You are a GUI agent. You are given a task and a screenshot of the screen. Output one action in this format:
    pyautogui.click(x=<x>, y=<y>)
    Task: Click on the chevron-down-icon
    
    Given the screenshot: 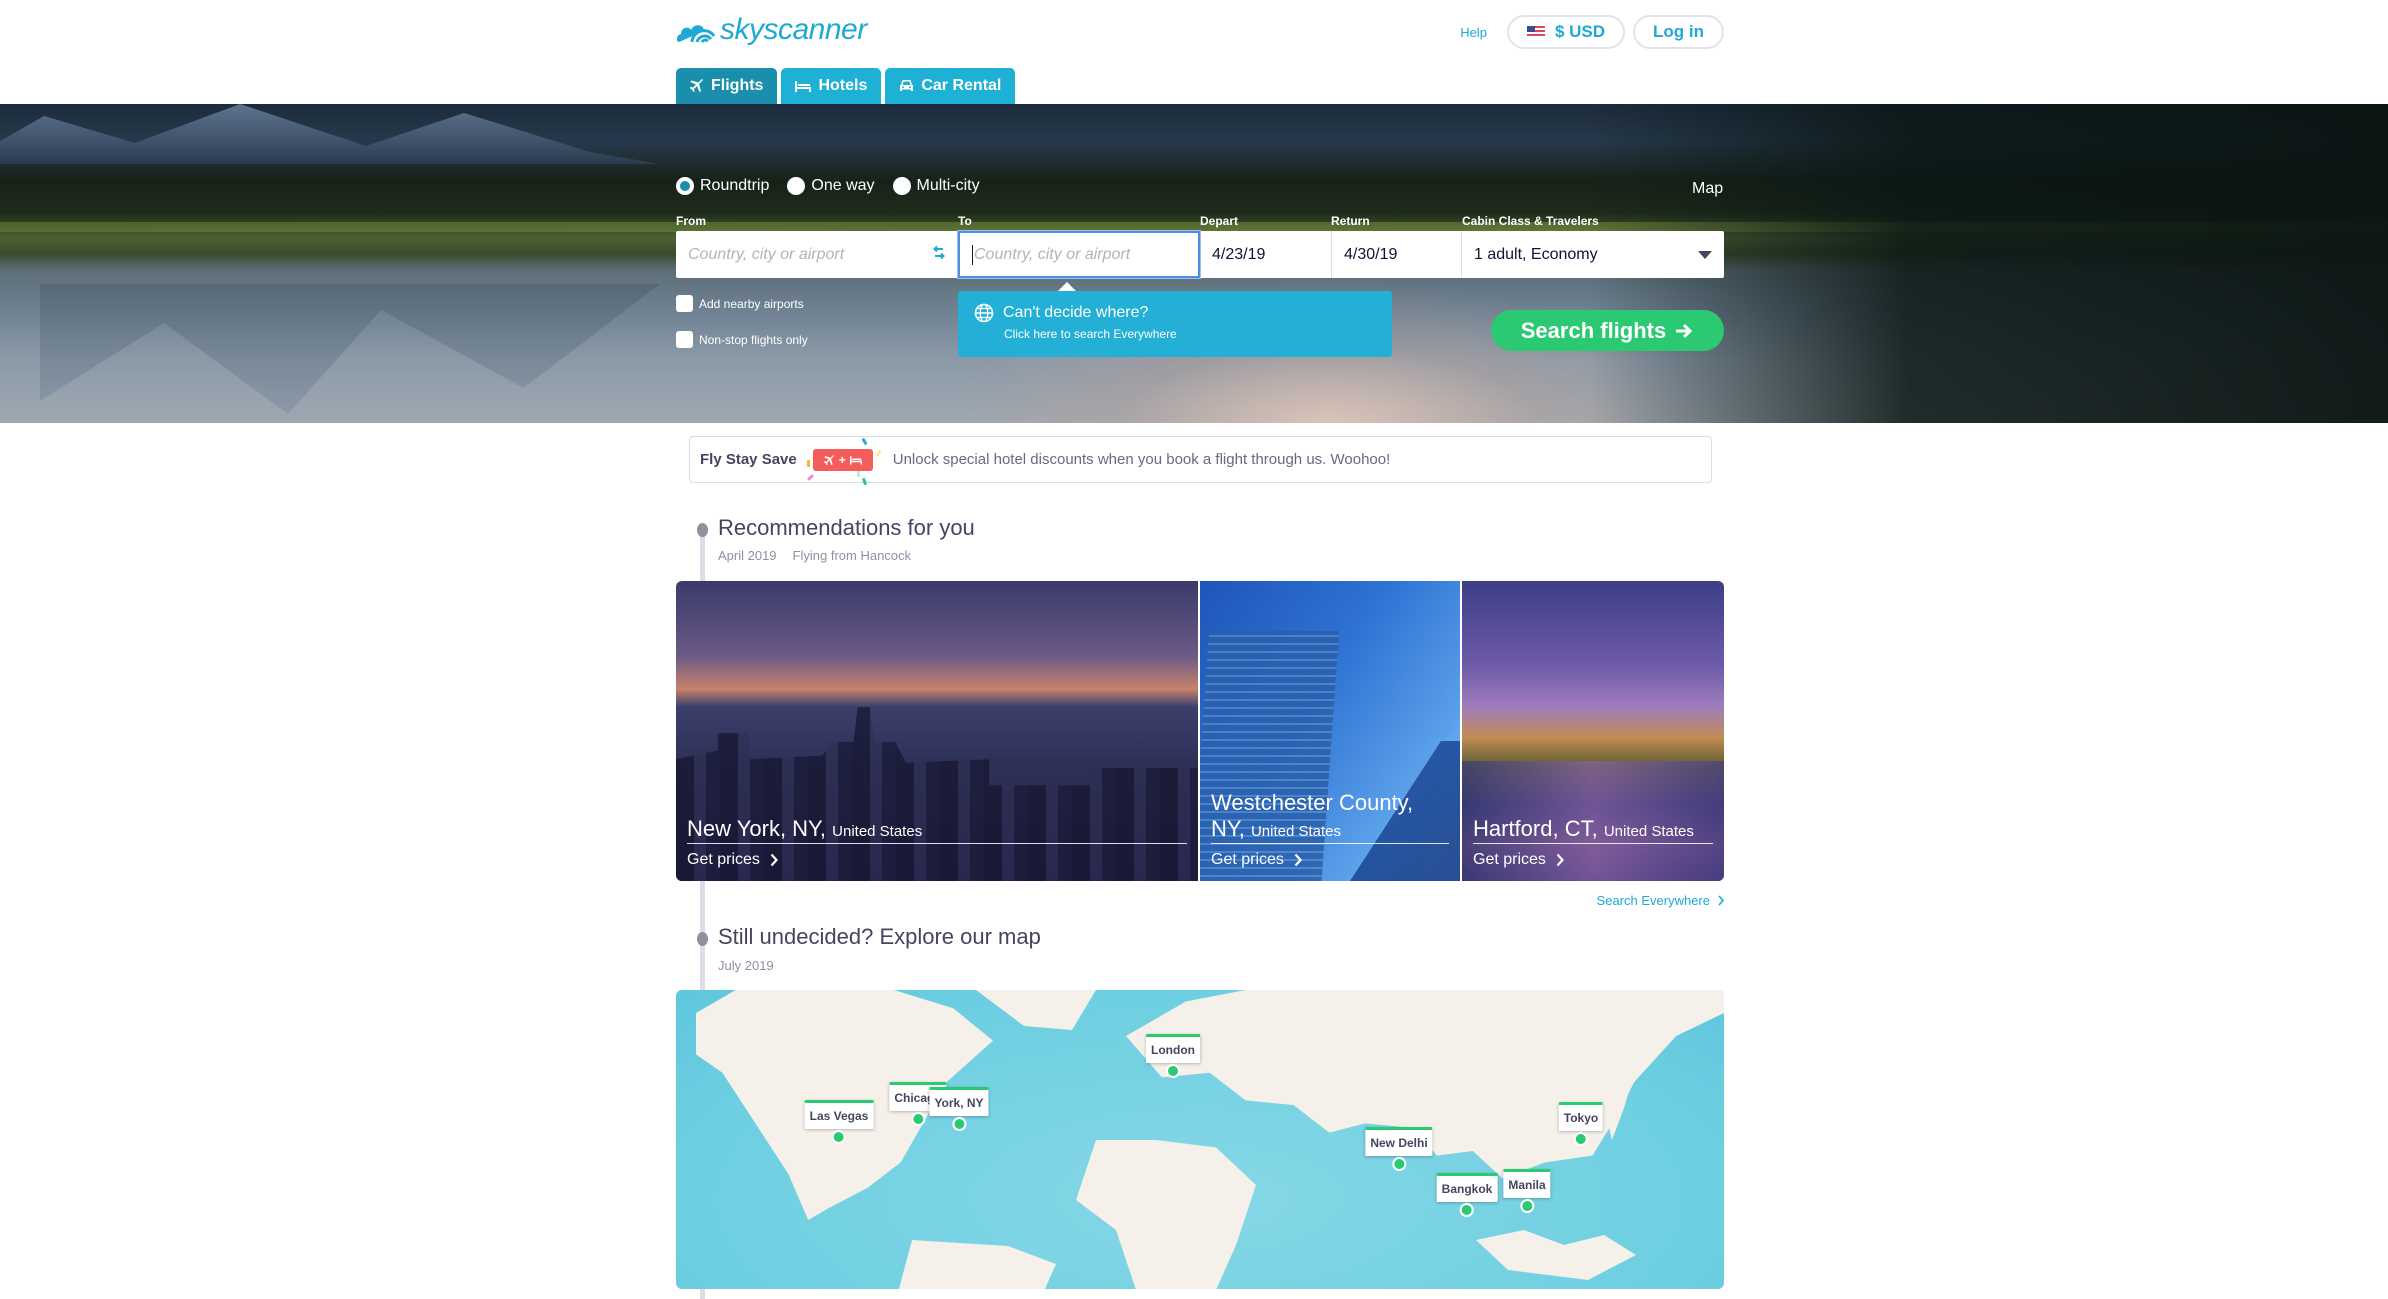 What is the action you would take?
    pyautogui.click(x=1705, y=254)
    